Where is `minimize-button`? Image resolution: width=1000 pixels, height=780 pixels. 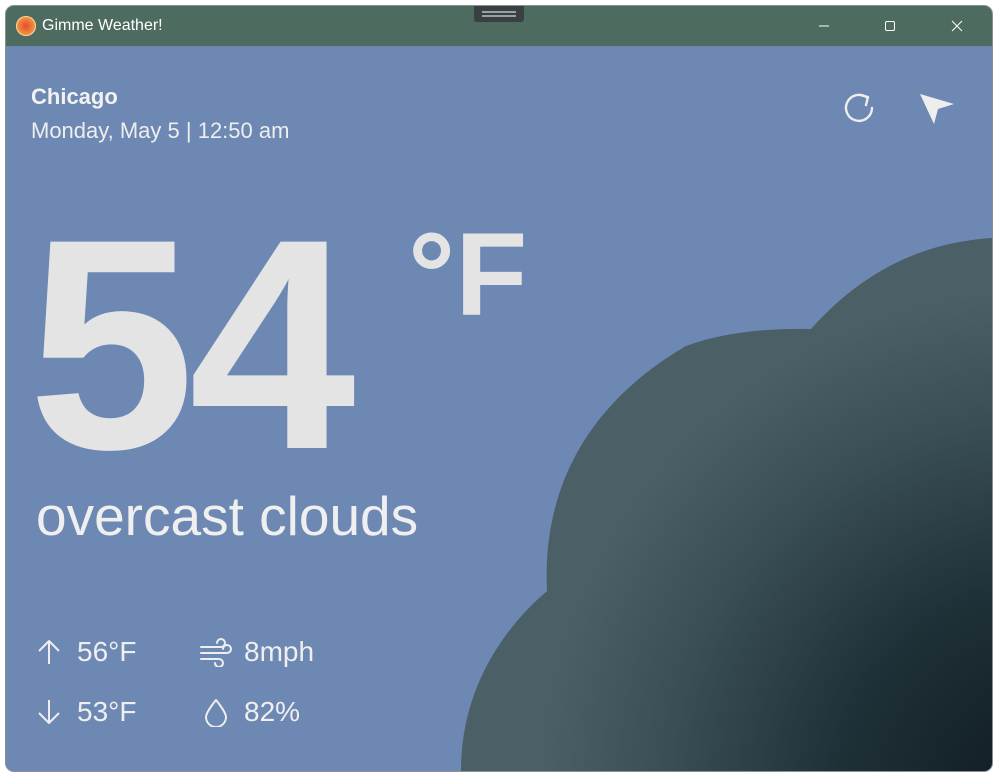 minimize-button is located at coordinates (824, 26).